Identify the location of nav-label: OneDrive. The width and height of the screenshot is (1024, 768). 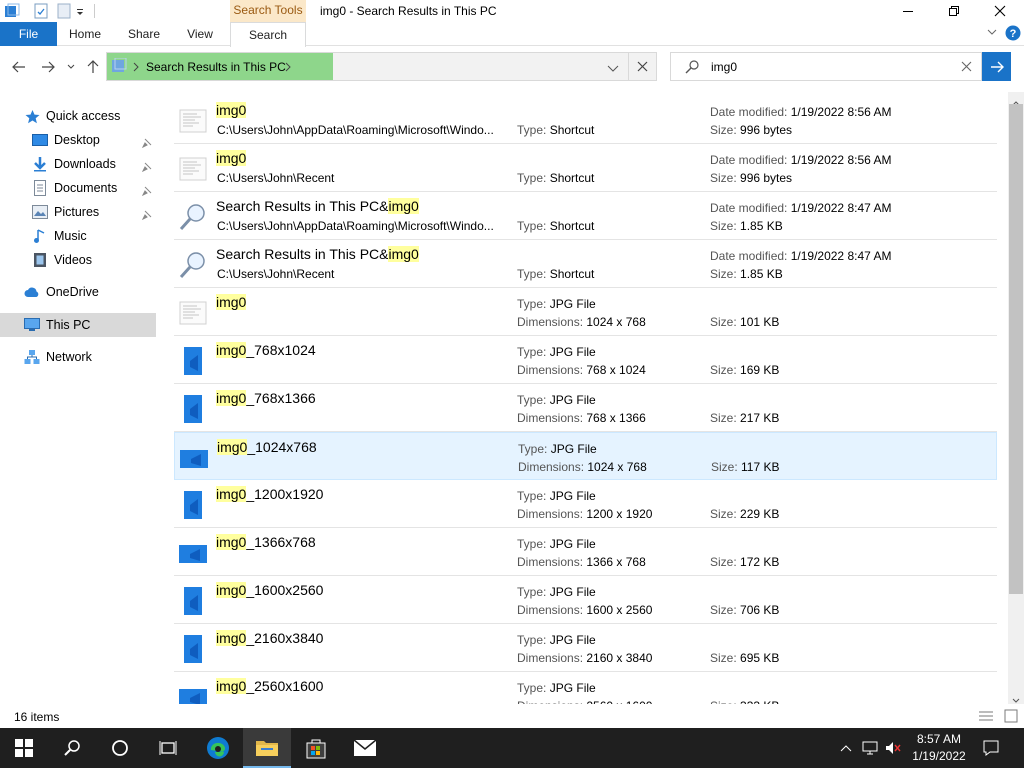
(72, 292).